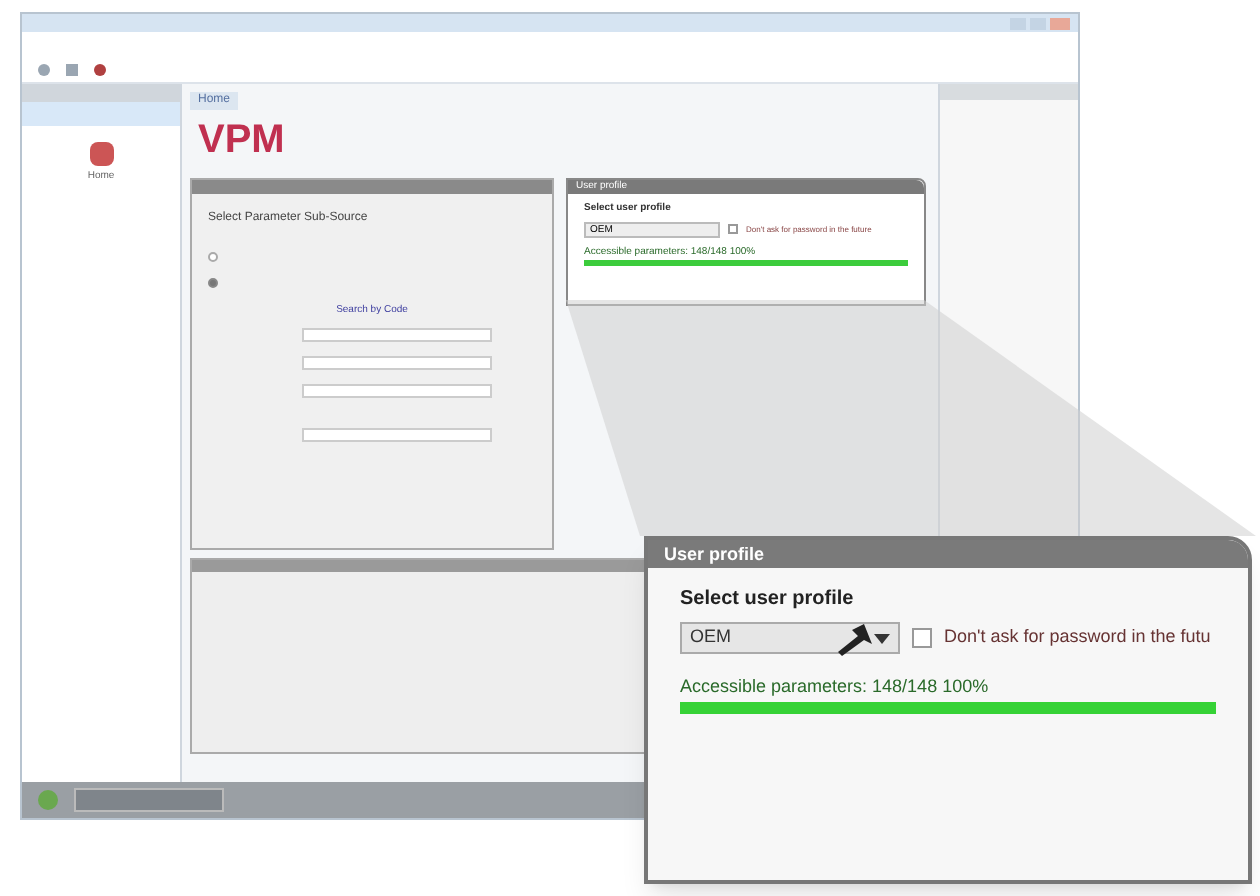  What do you see at coordinates (44, 69) in the screenshot?
I see `back-icon` at bounding box center [44, 69].